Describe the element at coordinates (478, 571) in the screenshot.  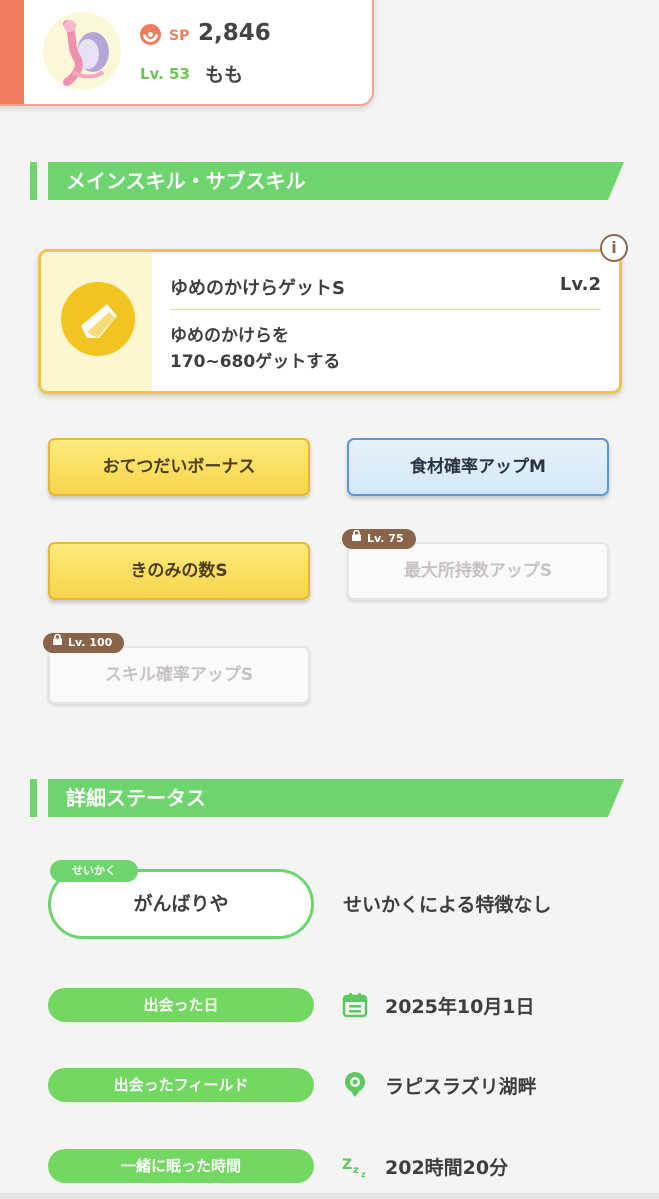
I see `sub-skill-inventory-up-s: 最大所持数アップS` at that location.